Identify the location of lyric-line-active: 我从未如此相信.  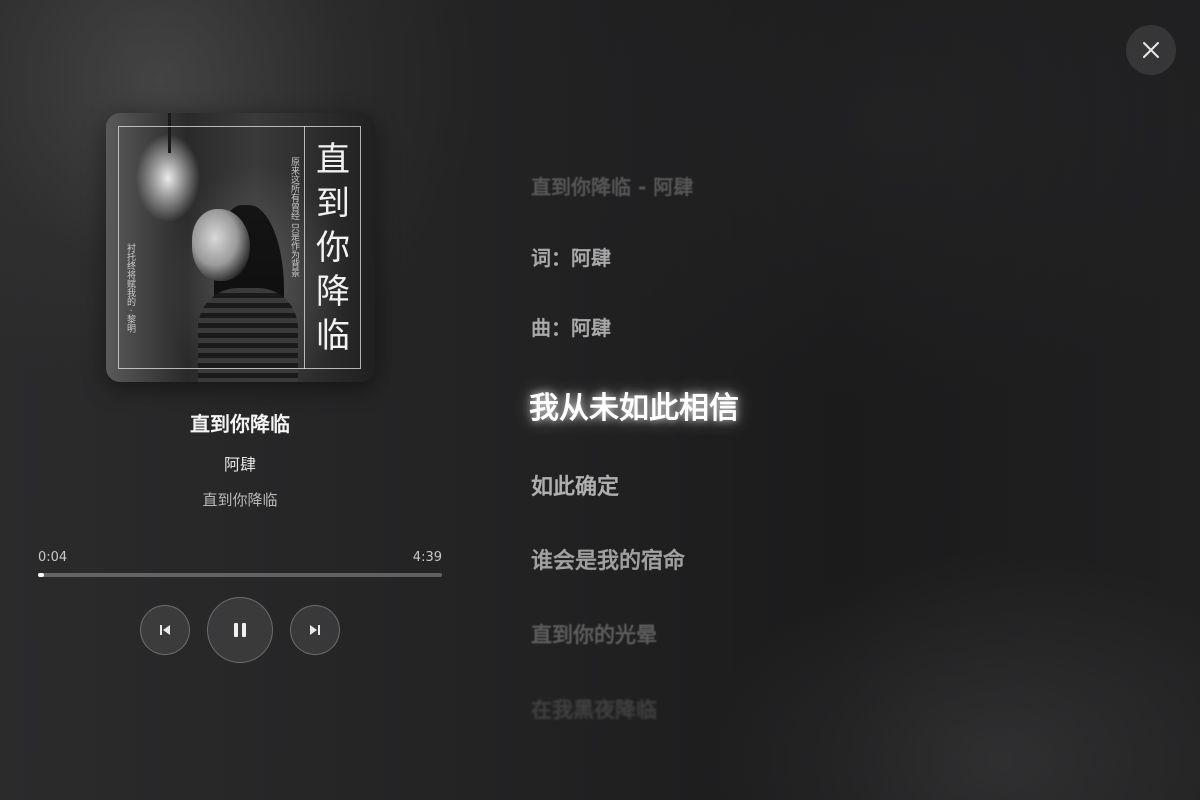
(634, 405).